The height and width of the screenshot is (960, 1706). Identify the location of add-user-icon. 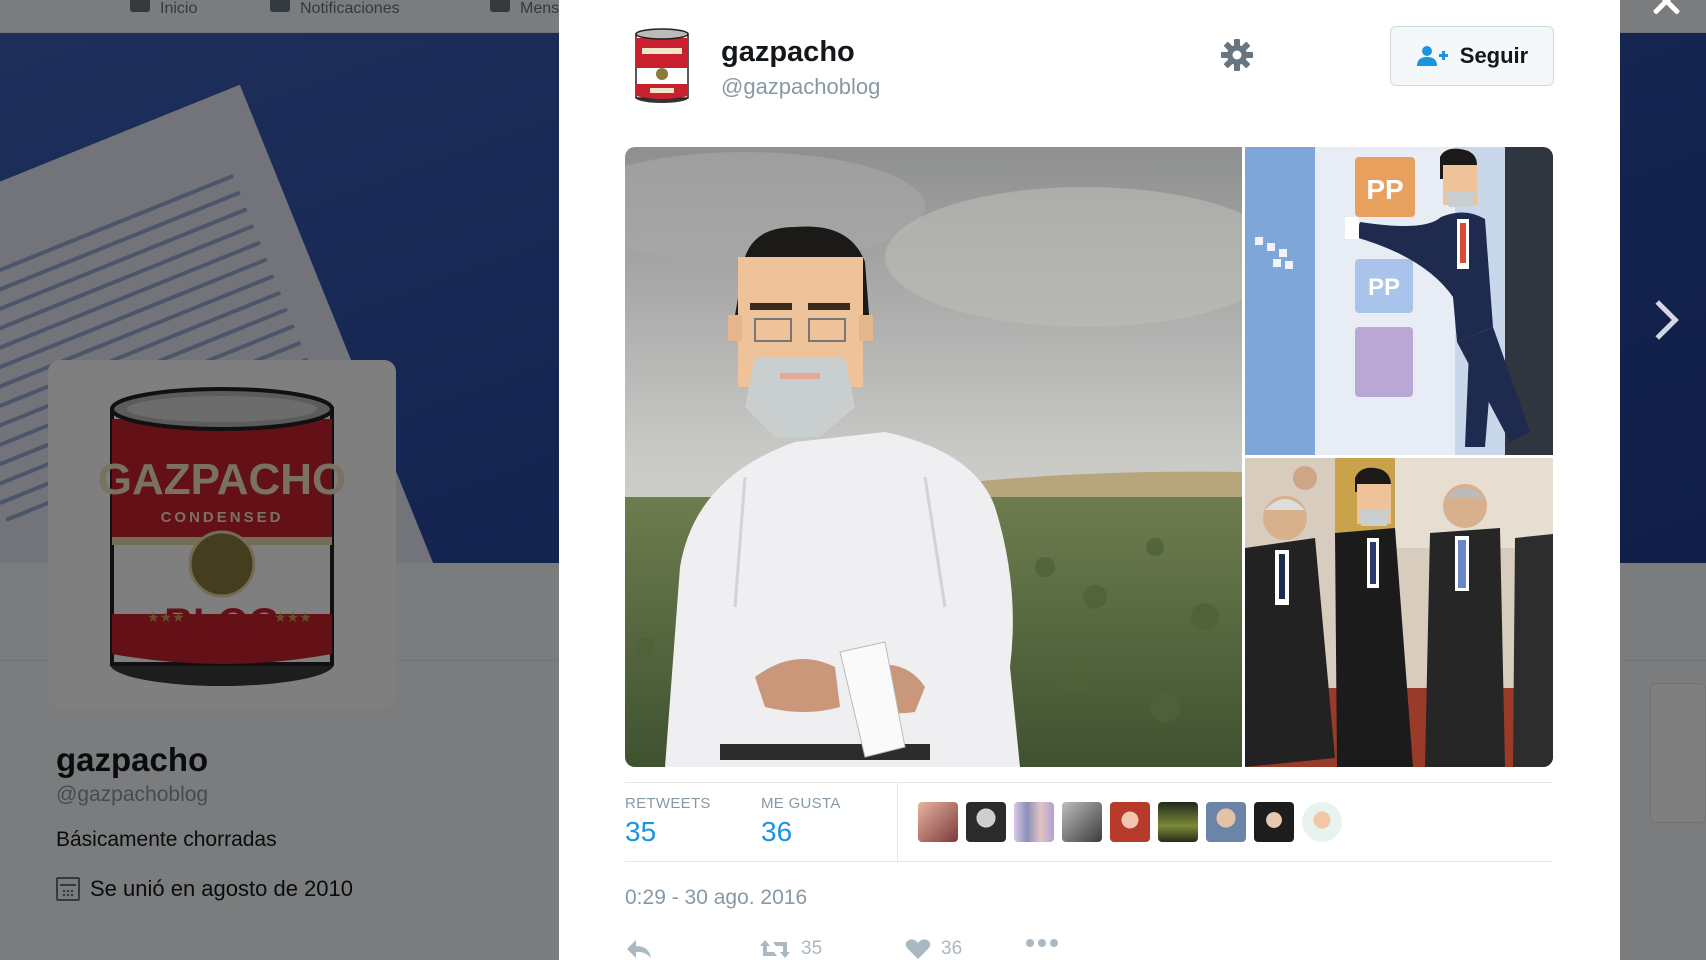
(1432, 56).